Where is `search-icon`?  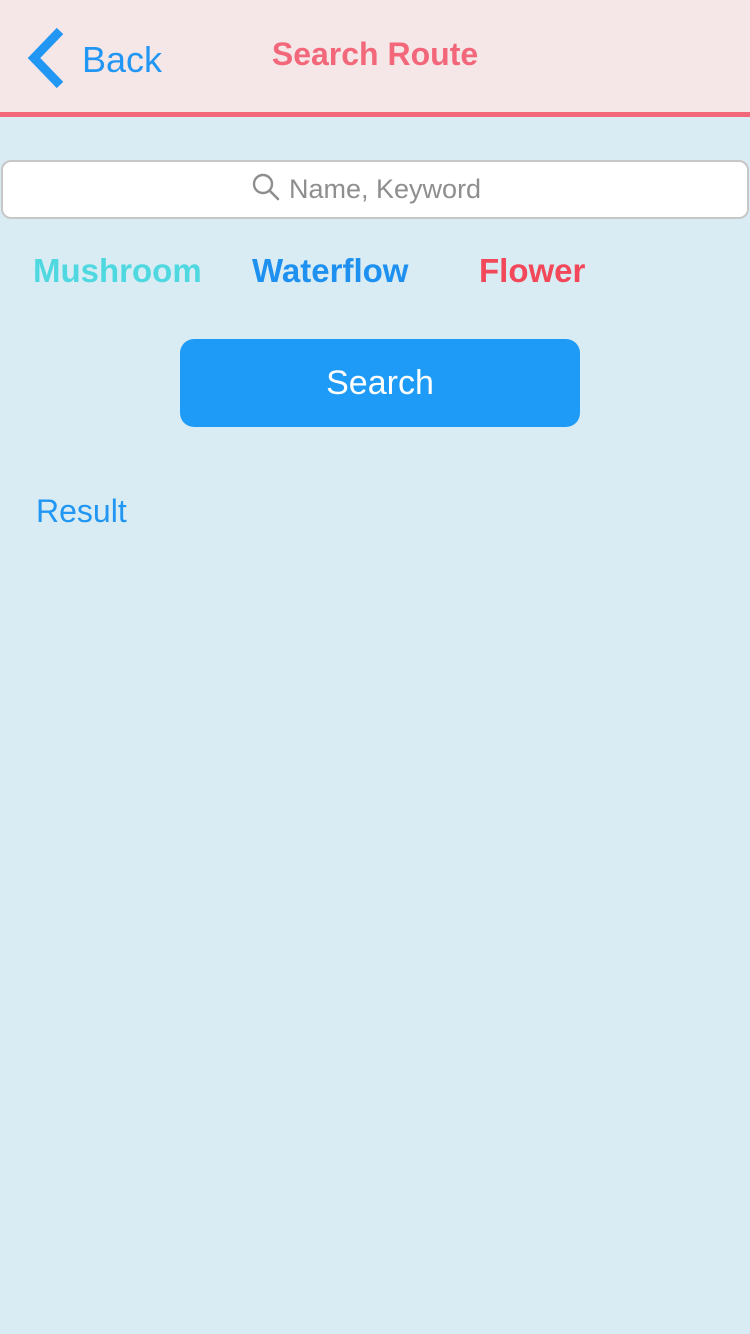 search-icon is located at coordinates (270, 189).